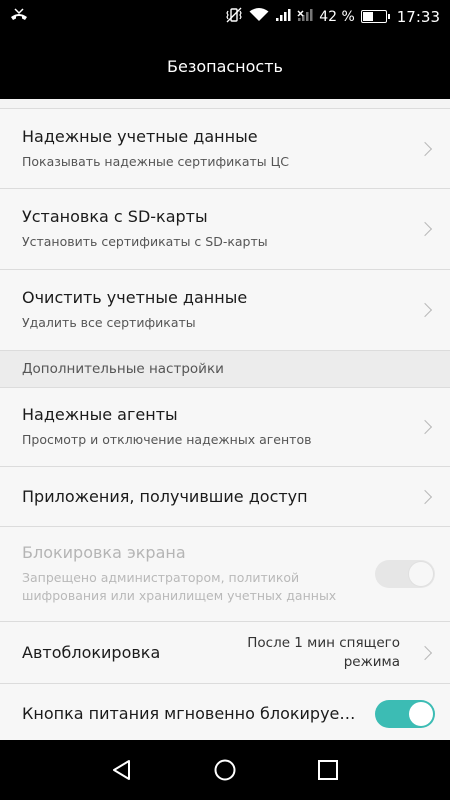 The height and width of the screenshot is (800, 450). Describe the element at coordinates (337, 16) in the screenshot. I see `battery-percent: 42 %` at that location.